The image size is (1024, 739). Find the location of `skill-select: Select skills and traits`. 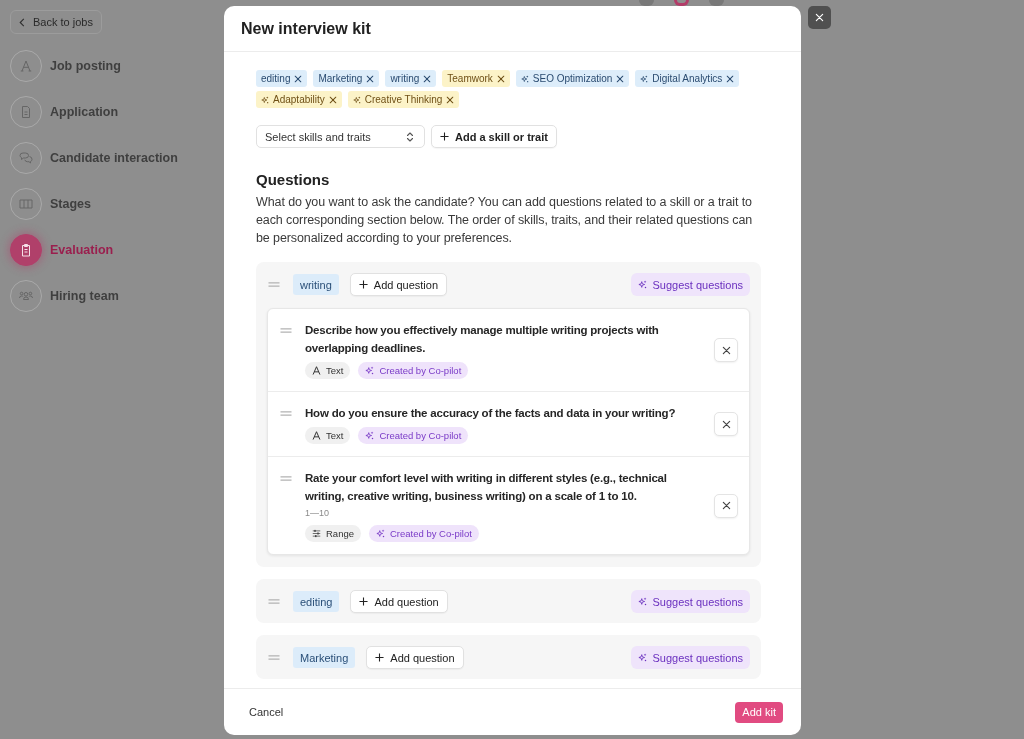

skill-select: Select skills and traits is located at coordinates (340, 136).